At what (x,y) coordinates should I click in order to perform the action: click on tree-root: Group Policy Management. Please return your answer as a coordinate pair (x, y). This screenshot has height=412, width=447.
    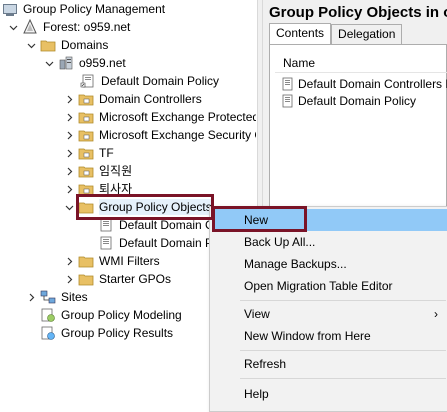
    Looking at the image, I should click on (83, 9).